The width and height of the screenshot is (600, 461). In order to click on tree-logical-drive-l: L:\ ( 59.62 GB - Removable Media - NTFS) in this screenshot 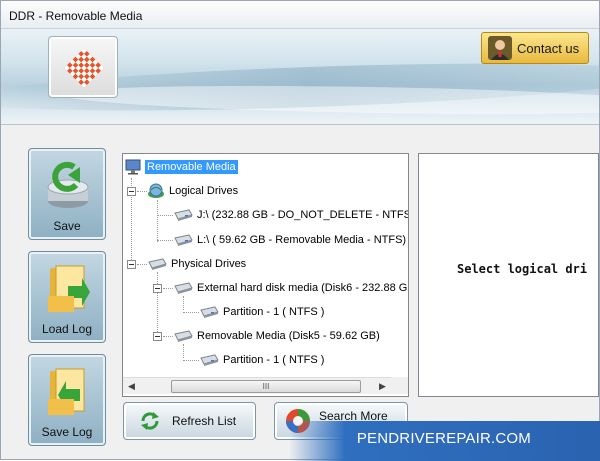, I will do `click(289, 240)`.